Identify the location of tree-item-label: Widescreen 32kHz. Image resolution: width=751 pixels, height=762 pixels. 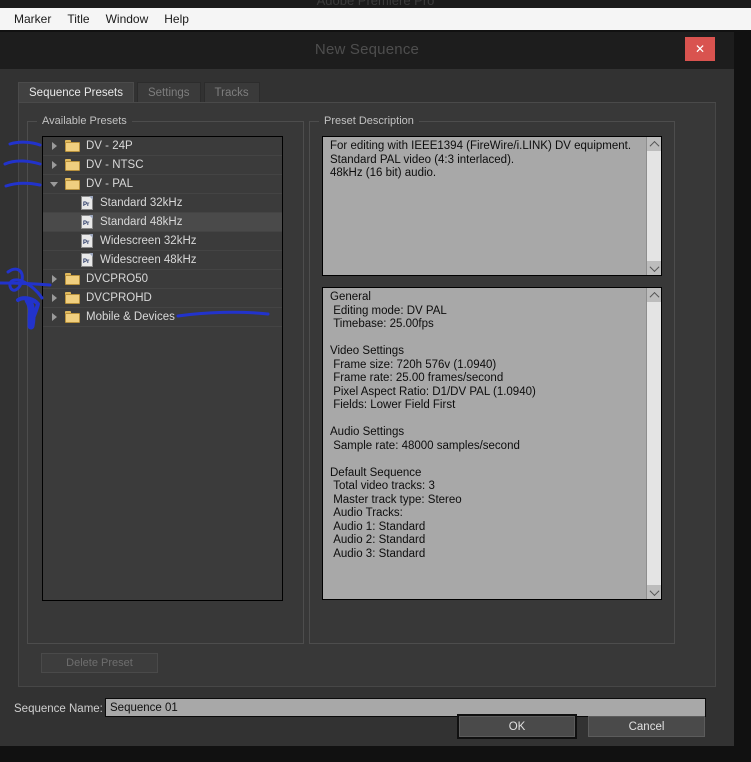
(148, 241).